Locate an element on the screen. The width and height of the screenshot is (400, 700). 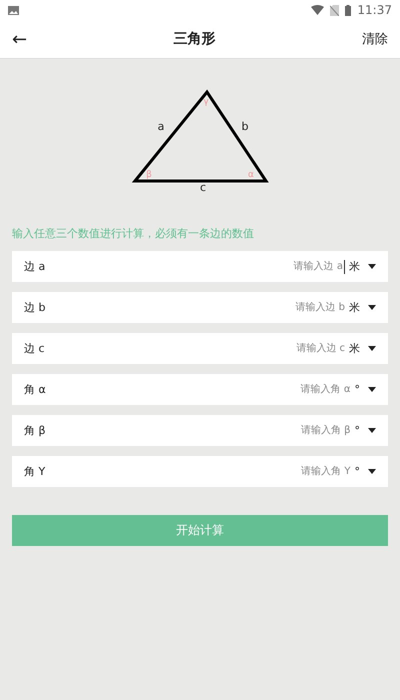
back-button: ← is located at coordinates (20, 39).